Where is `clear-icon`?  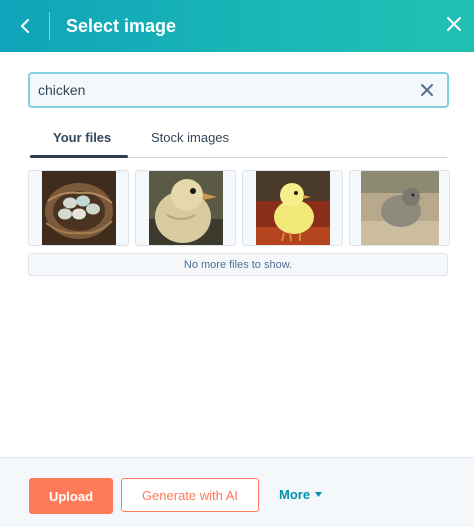 clear-icon is located at coordinates (427, 90).